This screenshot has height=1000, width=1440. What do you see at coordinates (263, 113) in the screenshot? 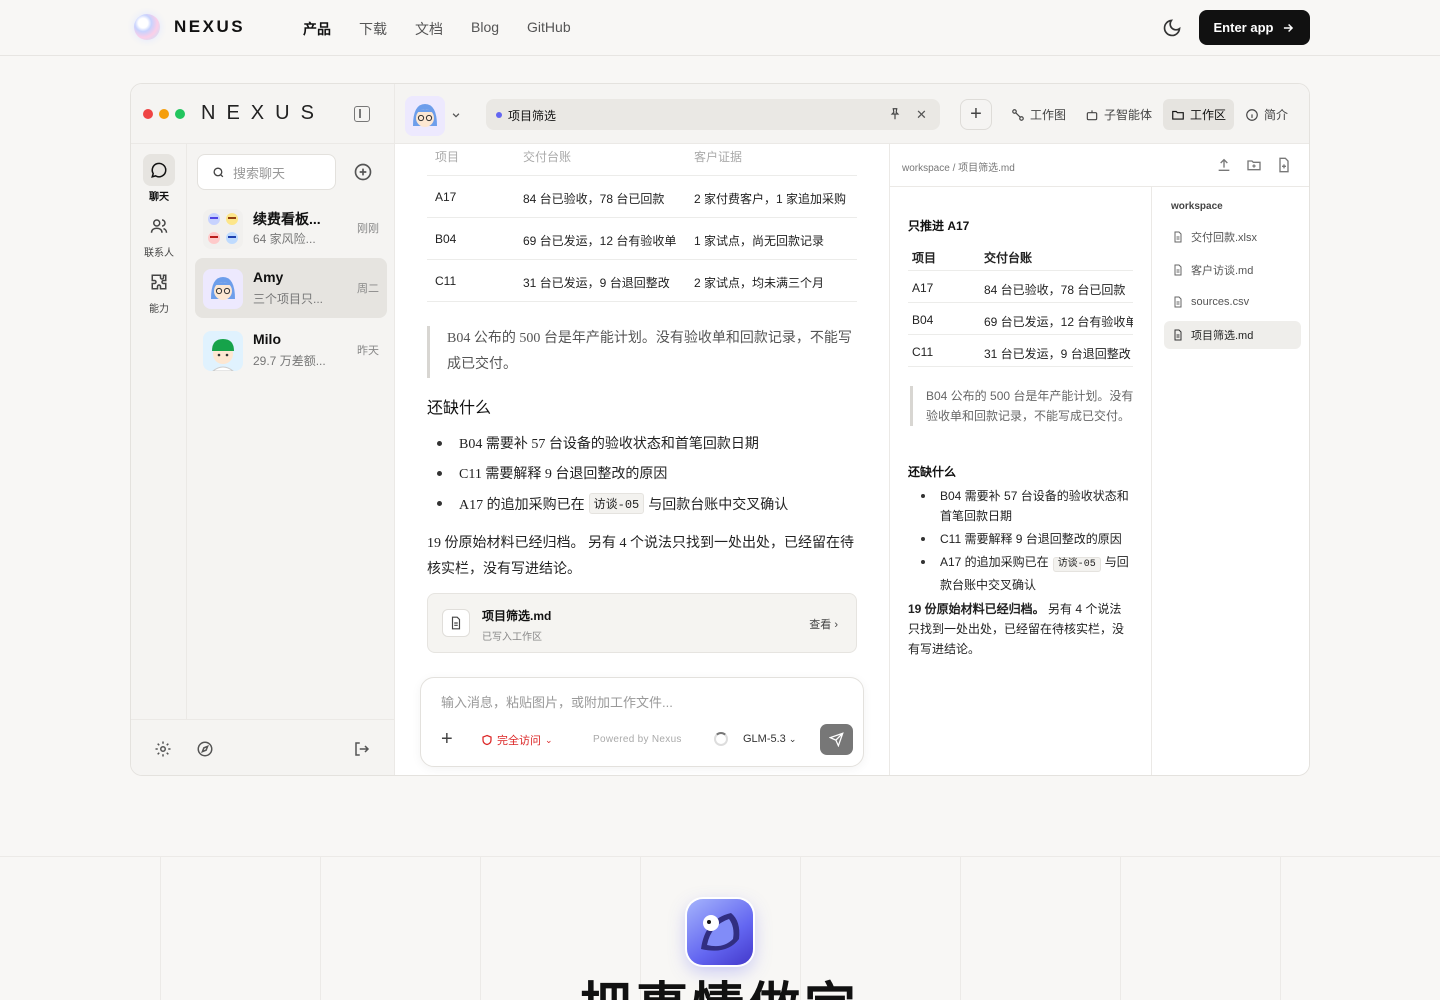
I see `app-wordmark: NEXUS` at bounding box center [263, 113].